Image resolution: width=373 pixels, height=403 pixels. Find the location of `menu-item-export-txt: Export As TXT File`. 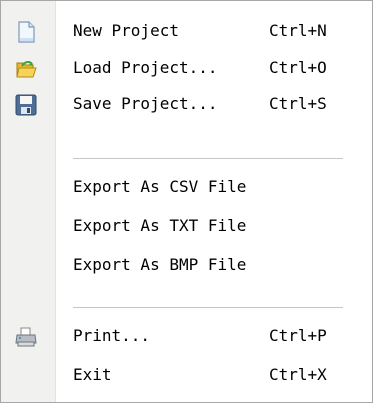

menu-item-export-txt: Export As TXT File is located at coordinates (186, 226).